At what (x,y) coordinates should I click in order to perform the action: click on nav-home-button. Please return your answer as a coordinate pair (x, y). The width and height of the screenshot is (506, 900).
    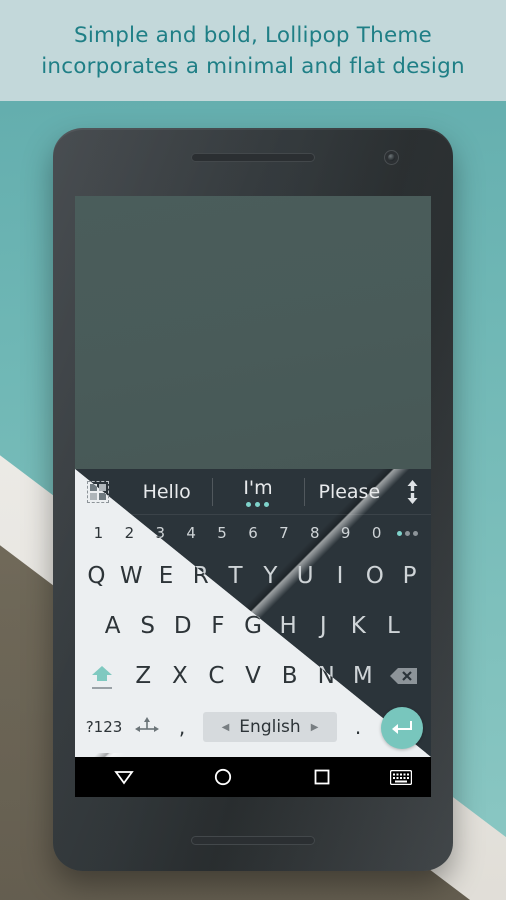
    Looking at the image, I should click on (223, 777).